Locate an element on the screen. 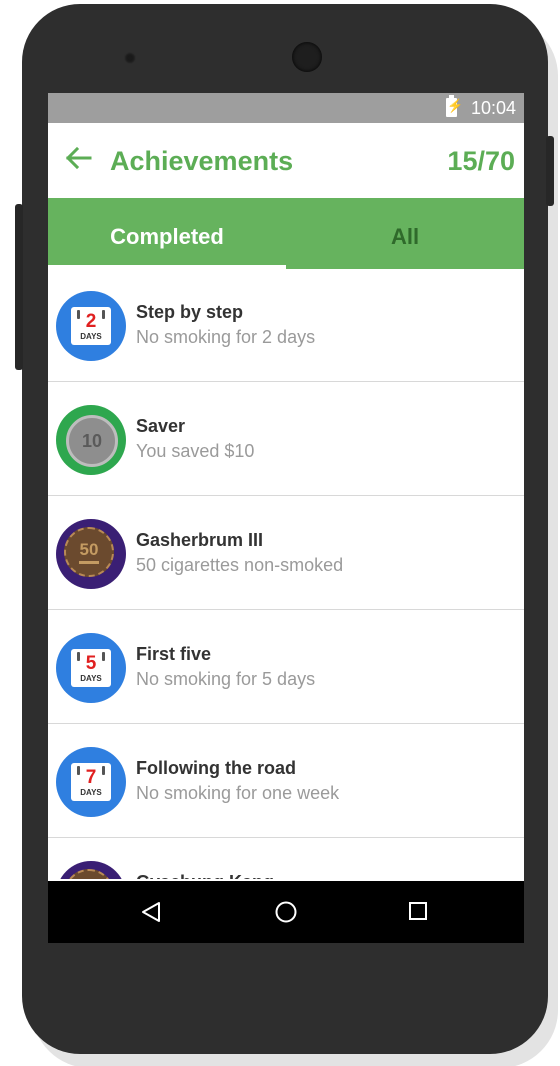 This screenshot has width=560, height=1066. achievement-title: Step by step is located at coordinates (190, 312).